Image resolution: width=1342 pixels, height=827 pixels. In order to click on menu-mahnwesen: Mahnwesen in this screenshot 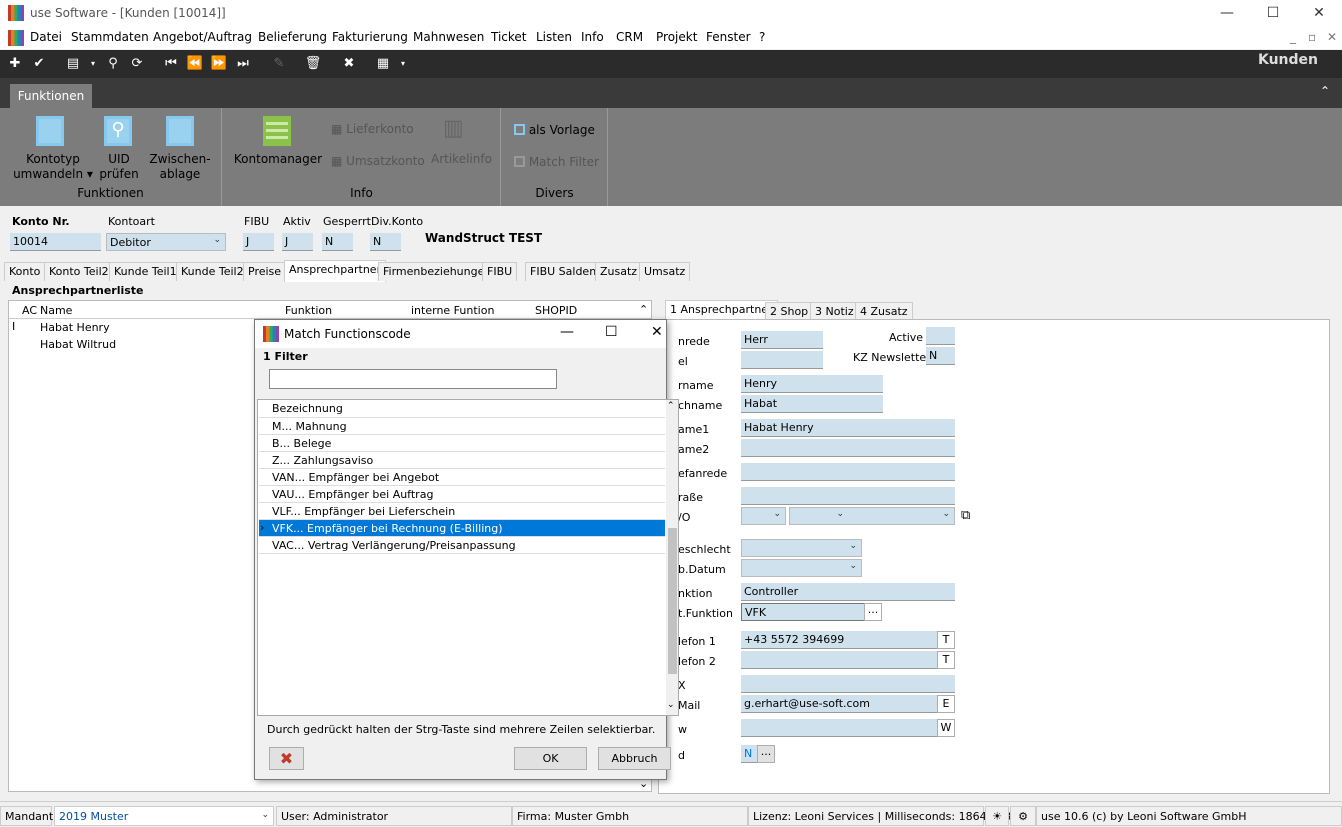, I will do `click(448, 37)`.